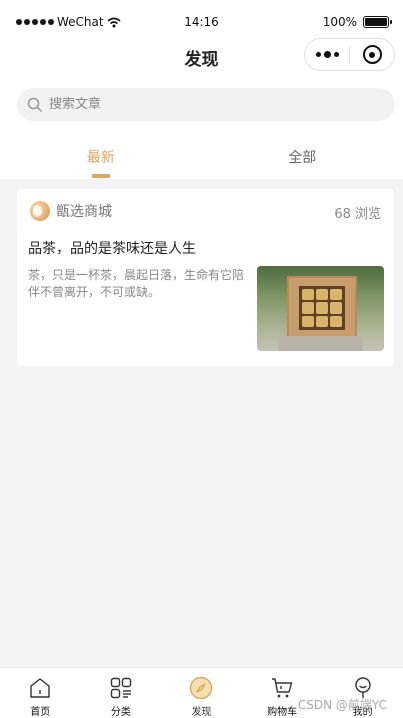  Describe the element at coordinates (282, 712) in the screenshot. I see `tabbar-cart-label: 购物车` at that location.